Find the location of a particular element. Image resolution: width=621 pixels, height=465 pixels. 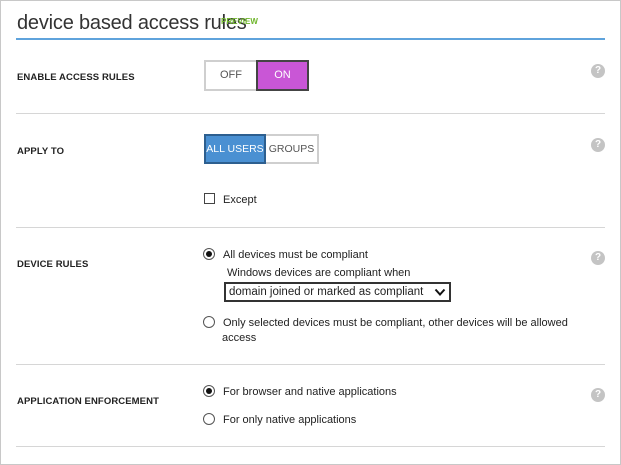

windows-compliance-select: domain joined or marked as compliant is located at coordinates (337, 292).